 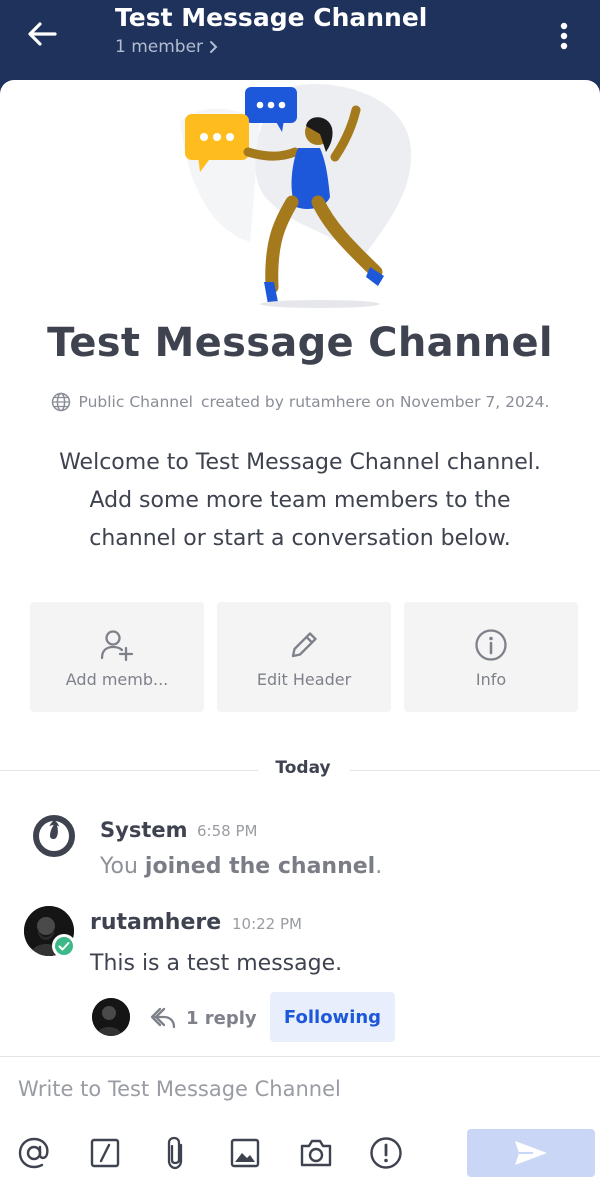 What do you see at coordinates (298, 1089) in the screenshot?
I see `message-input` at bounding box center [298, 1089].